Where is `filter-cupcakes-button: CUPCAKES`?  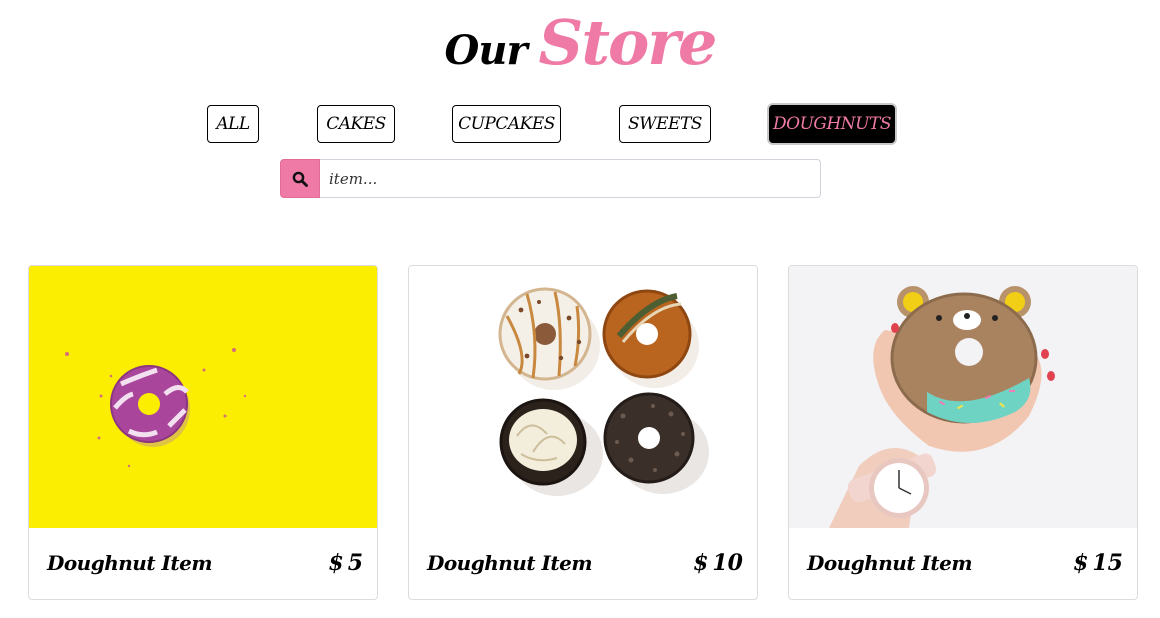
filter-cupcakes-button: CUPCAKES is located at coordinates (506, 124).